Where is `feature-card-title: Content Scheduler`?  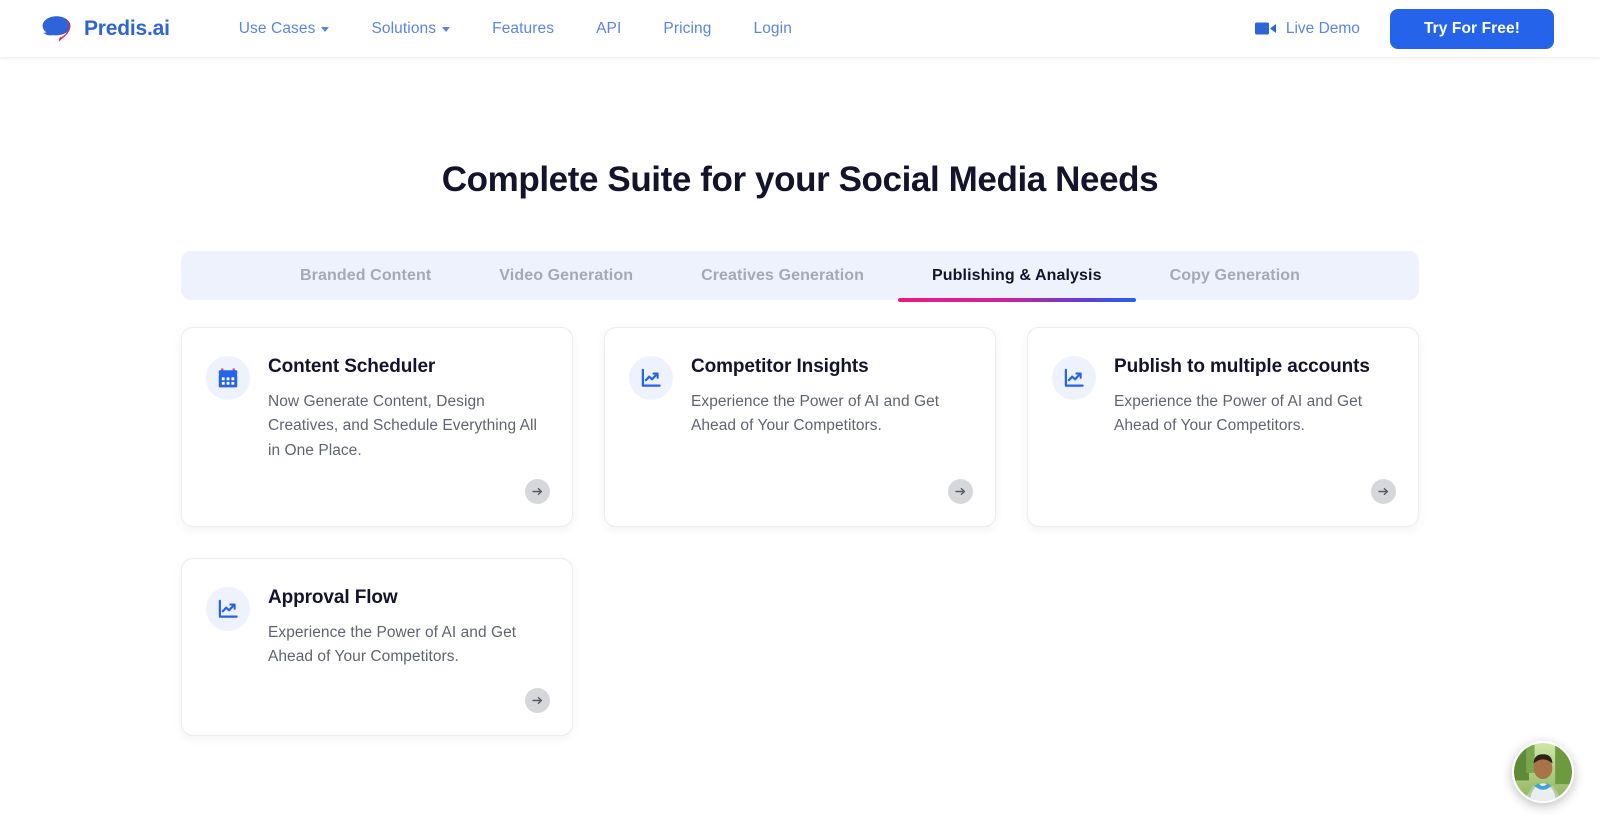
feature-card-title: Content Scheduler is located at coordinates (352, 366).